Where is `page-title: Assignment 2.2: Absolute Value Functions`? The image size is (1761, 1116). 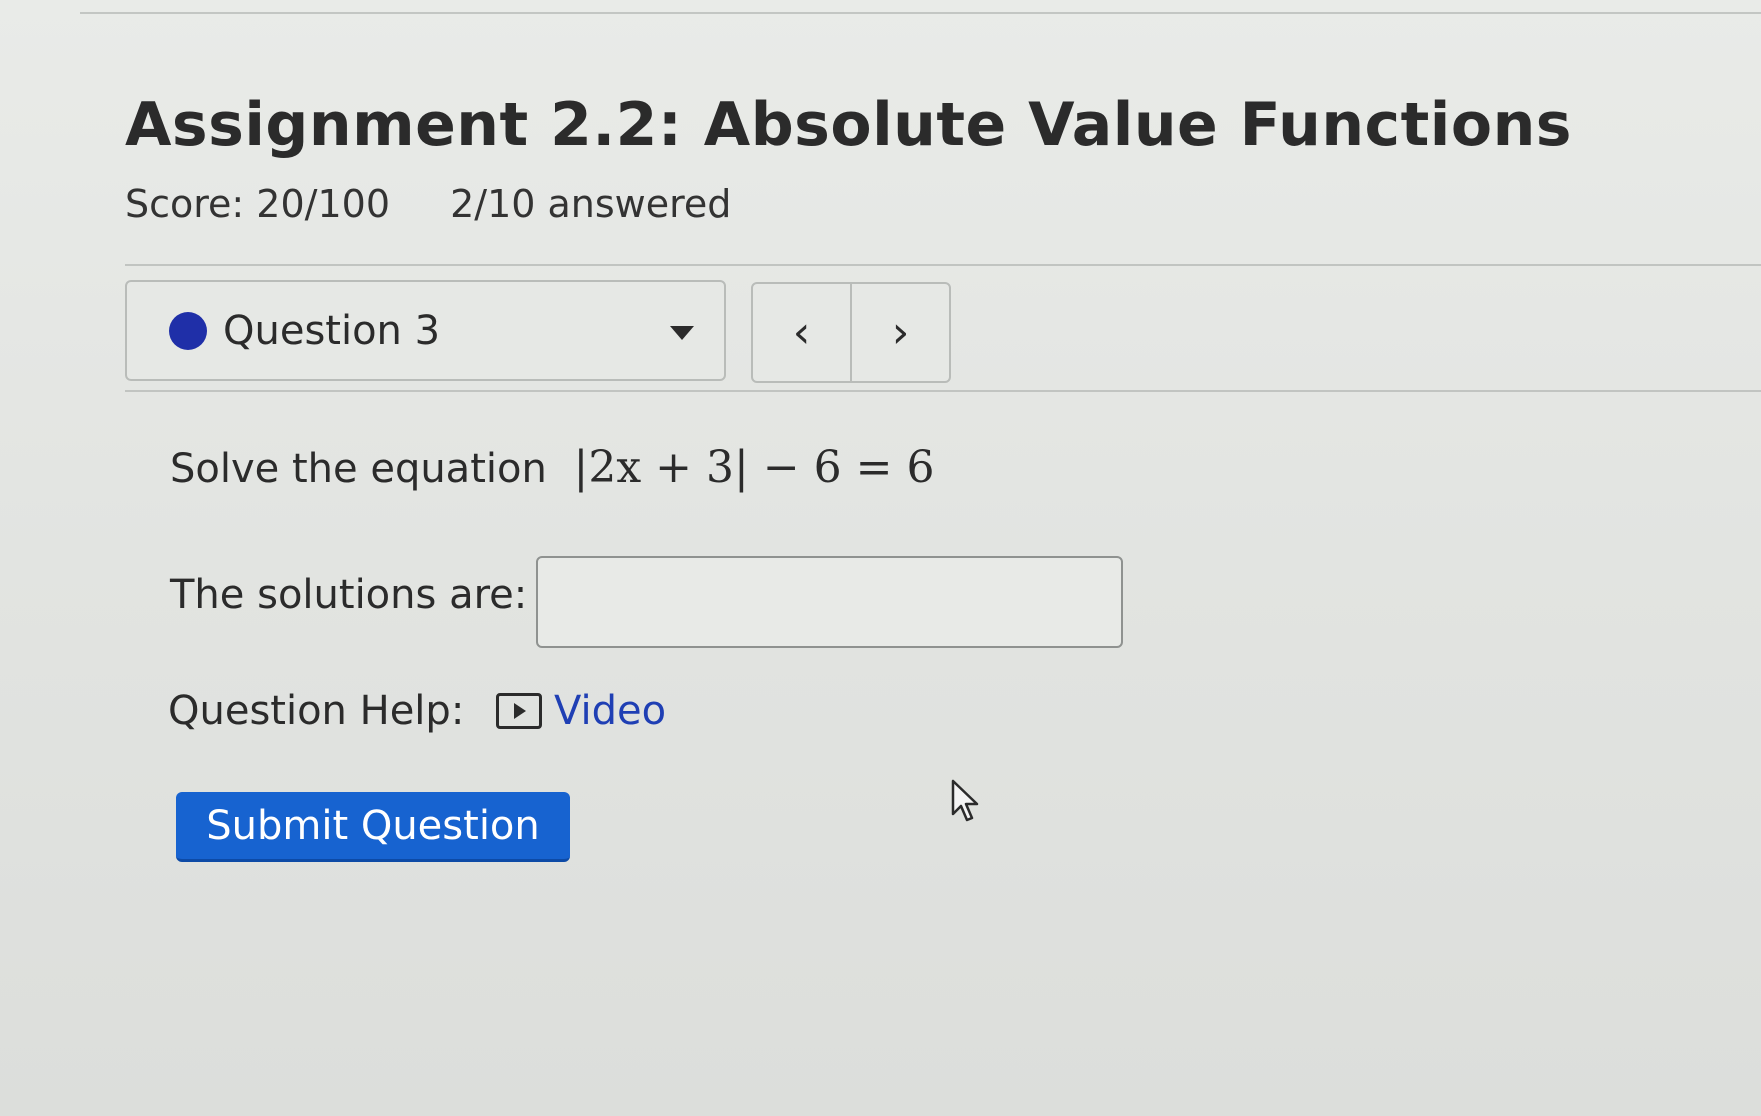 page-title: Assignment 2.2: Absolute Value Functions is located at coordinates (849, 125).